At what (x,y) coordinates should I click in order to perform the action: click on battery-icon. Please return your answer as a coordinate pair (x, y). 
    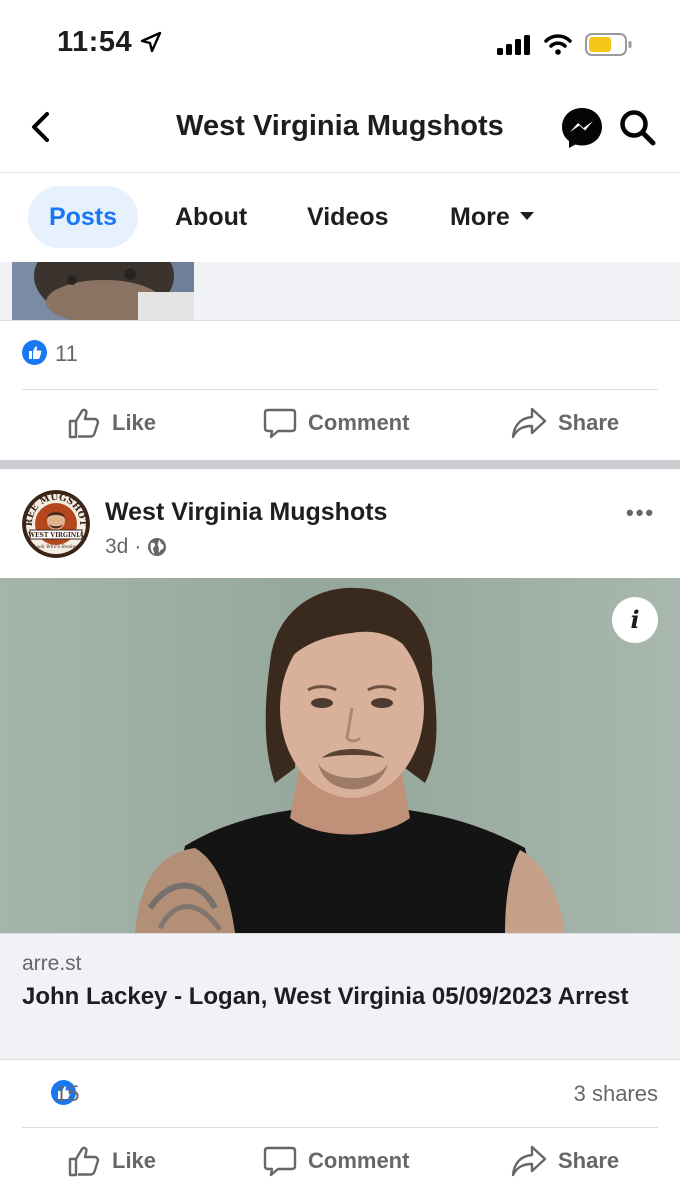
    Looking at the image, I should click on (608, 44).